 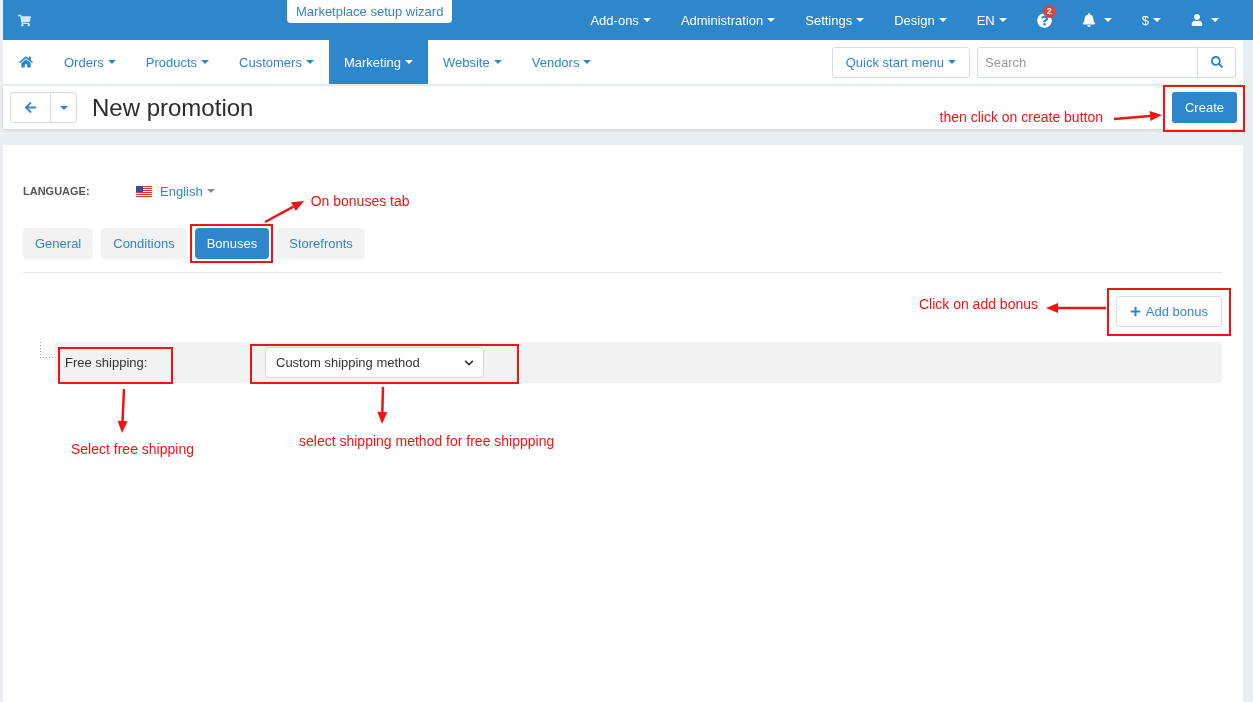 What do you see at coordinates (991, 20) in the screenshot?
I see `top-menu-item: EN` at bounding box center [991, 20].